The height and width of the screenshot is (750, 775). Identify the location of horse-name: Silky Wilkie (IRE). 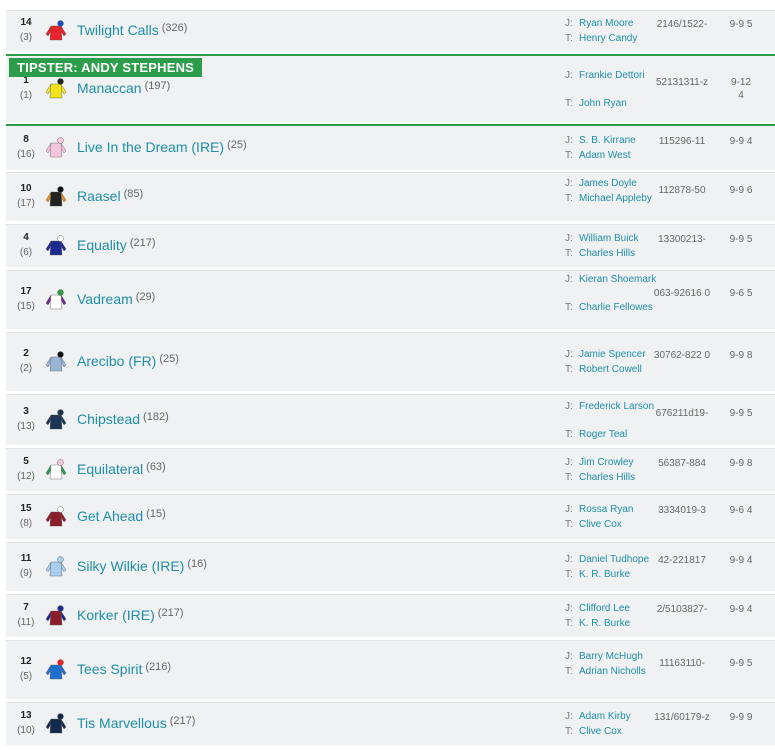
(130, 566).